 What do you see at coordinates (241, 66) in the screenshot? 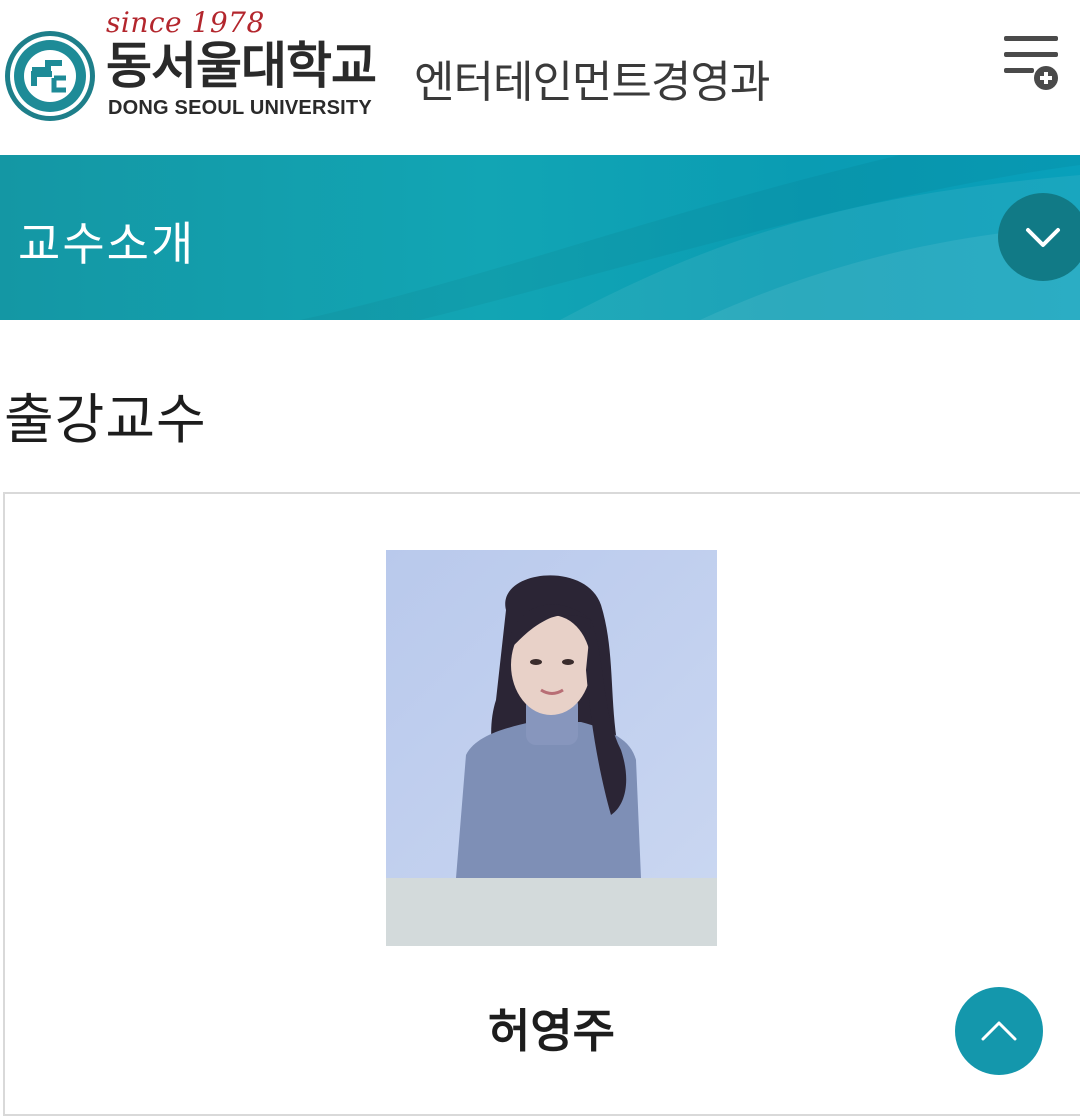
I see `university-name-korean: 동서울대학교` at bounding box center [241, 66].